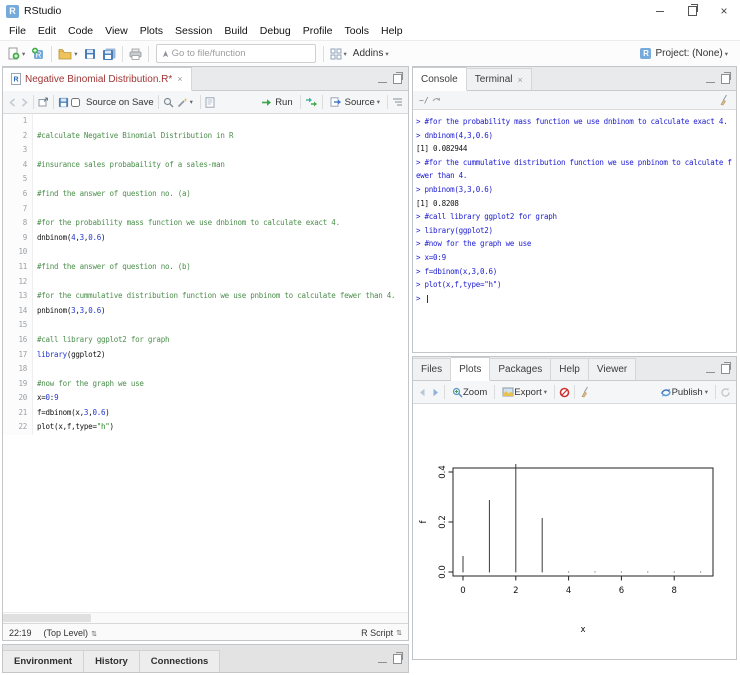 The width and height of the screenshot is (740, 675). I want to click on tab-environment: Environment, so click(44, 660).